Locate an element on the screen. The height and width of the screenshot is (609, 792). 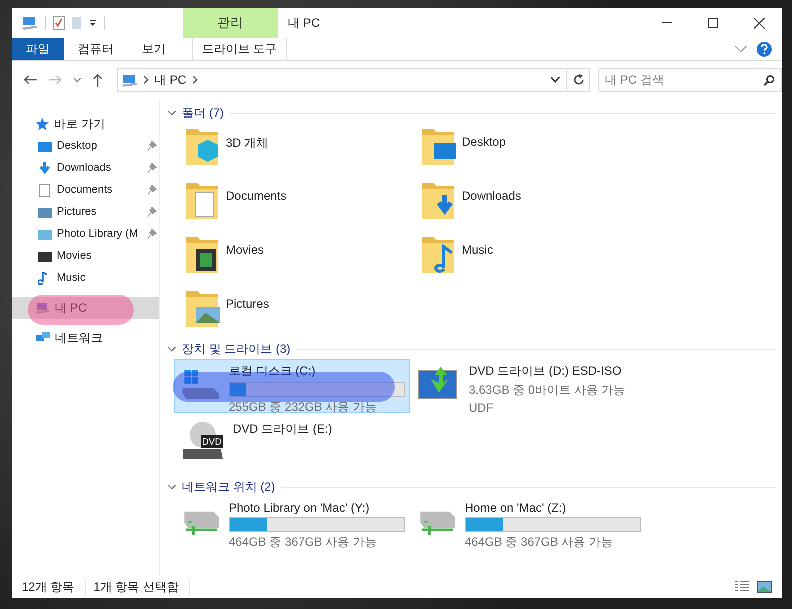
sidebar-item: Downloads is located at coordinates (85, 168).